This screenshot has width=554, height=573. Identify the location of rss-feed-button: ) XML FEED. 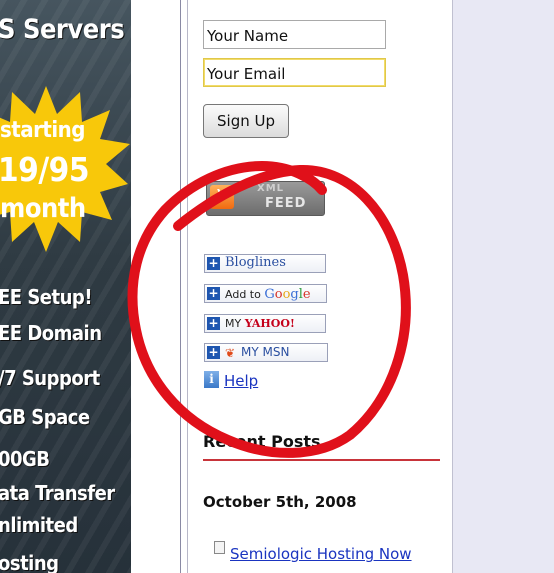
(265, 198).